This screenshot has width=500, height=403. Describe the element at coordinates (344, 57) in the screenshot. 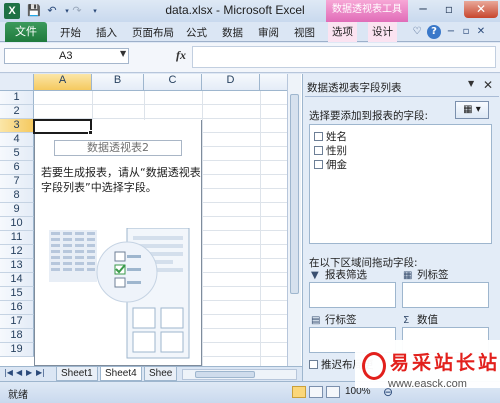

I see `formula-input` at that location.